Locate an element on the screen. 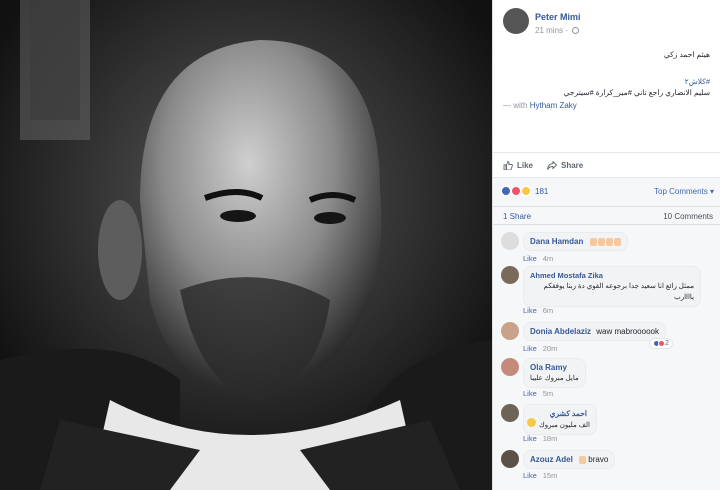  comment-bubble: Dana Hamdan is located at coordinates (575, 241).